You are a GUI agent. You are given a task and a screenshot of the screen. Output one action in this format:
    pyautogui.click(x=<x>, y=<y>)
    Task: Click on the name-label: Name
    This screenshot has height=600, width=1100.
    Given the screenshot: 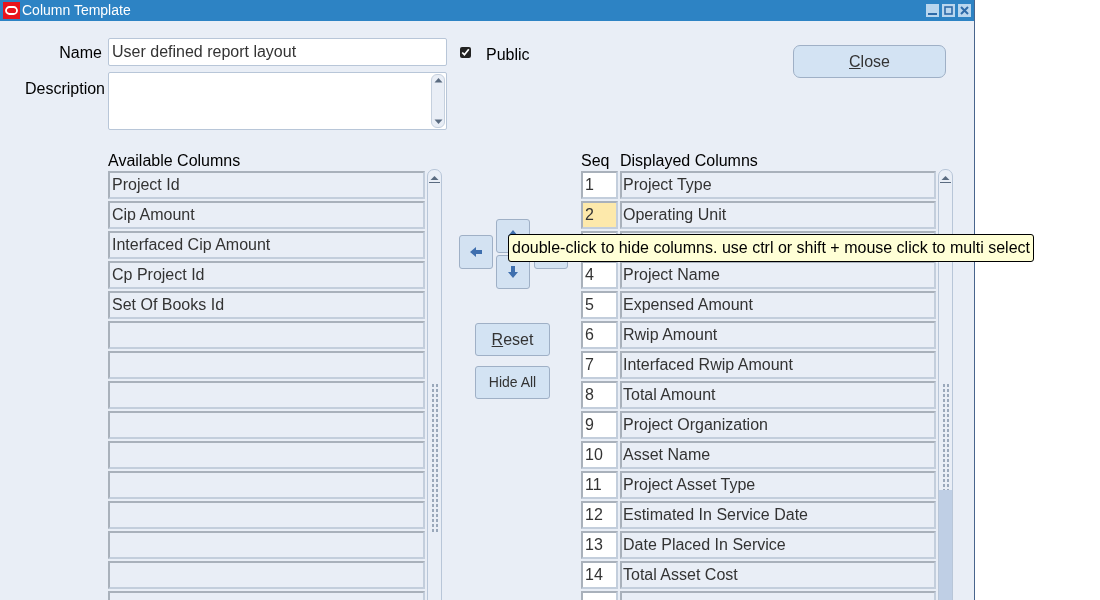 What is the action you would take?
    pyautogui.click(x=80, y=53)
    